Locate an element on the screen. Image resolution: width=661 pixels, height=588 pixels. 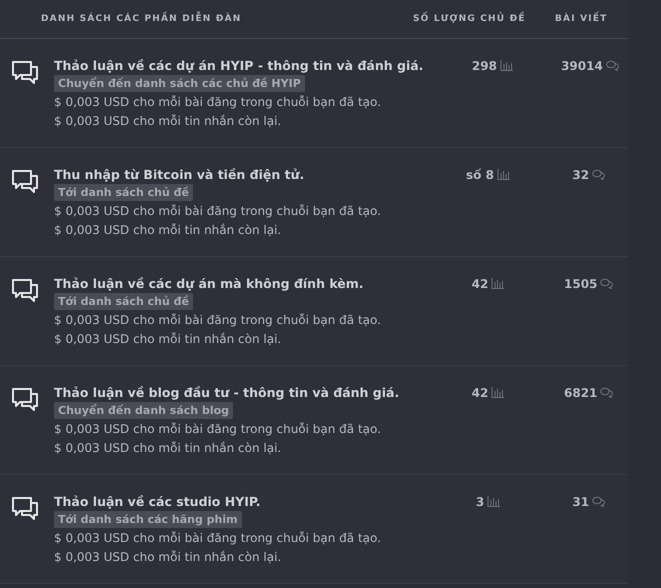
topic-count: 3 is located at coordinates (480, 501).